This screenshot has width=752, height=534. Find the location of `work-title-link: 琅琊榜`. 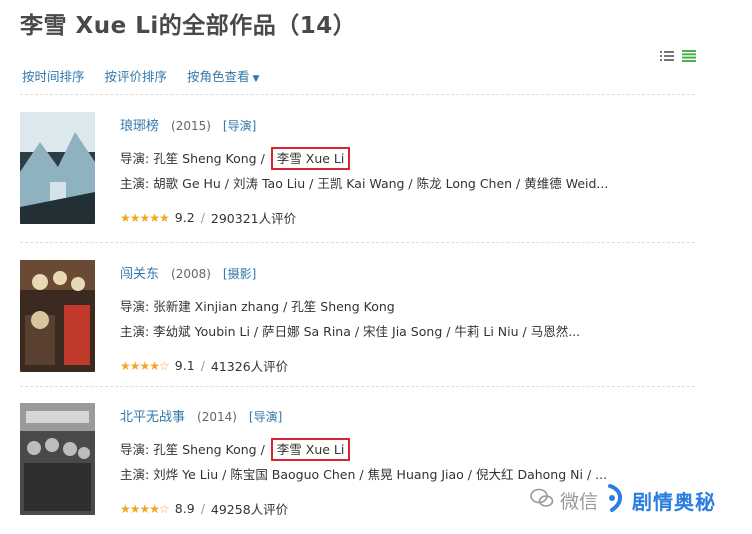

work-title-link: 琅琊榜 is located at coordinates (139, 124).